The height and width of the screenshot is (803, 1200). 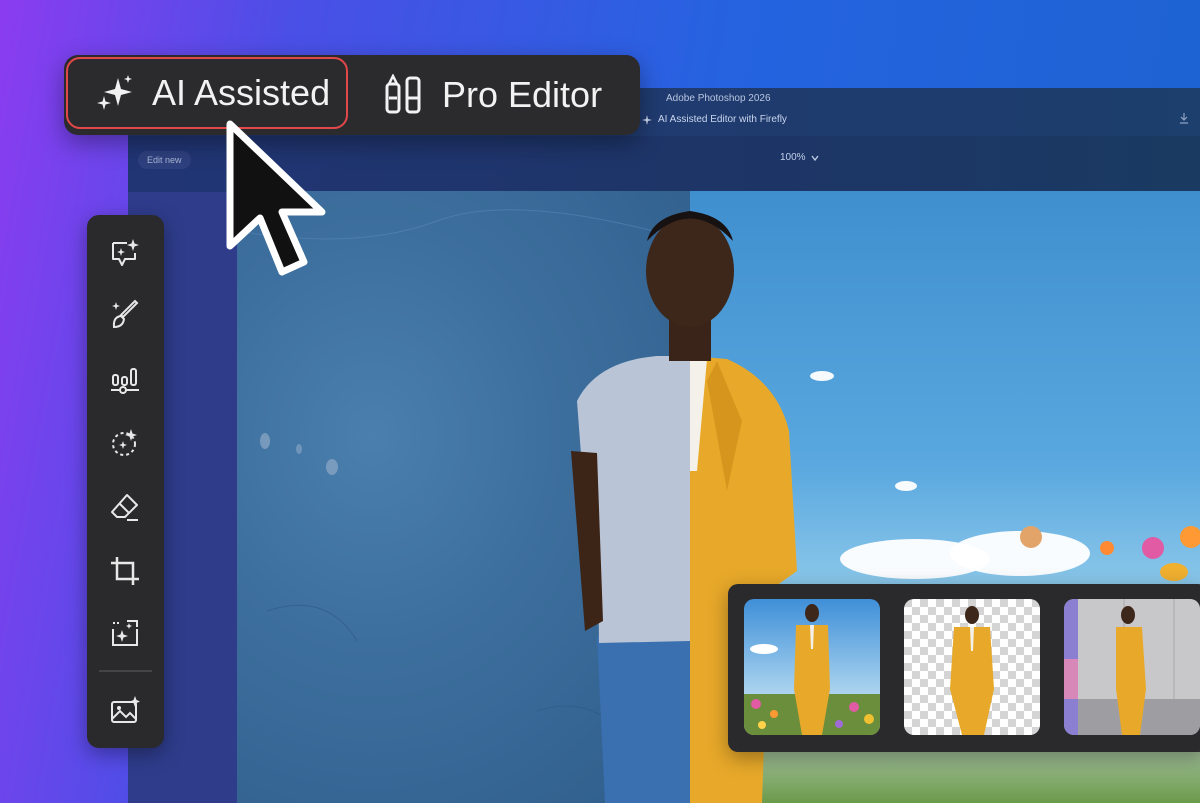 What do you see at coordinates (125, 671) in the screenshot?
I see `toolbar-divider` at bounding box center [125, 671].